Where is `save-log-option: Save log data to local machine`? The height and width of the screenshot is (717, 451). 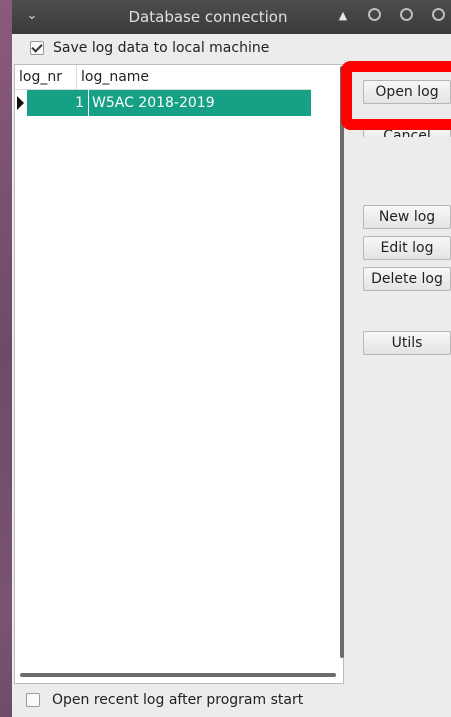
save-log-option: Save log data to local machine is located at coordinates (149, 48).